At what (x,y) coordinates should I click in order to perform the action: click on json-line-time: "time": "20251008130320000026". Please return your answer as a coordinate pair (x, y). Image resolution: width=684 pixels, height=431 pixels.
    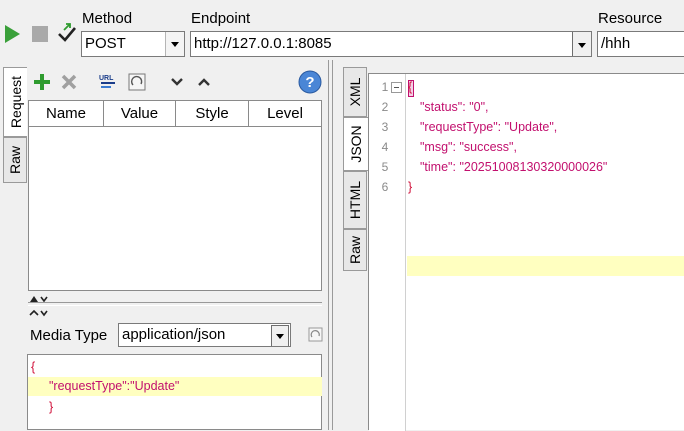
    Looking at the image, I should click on (514, 167).